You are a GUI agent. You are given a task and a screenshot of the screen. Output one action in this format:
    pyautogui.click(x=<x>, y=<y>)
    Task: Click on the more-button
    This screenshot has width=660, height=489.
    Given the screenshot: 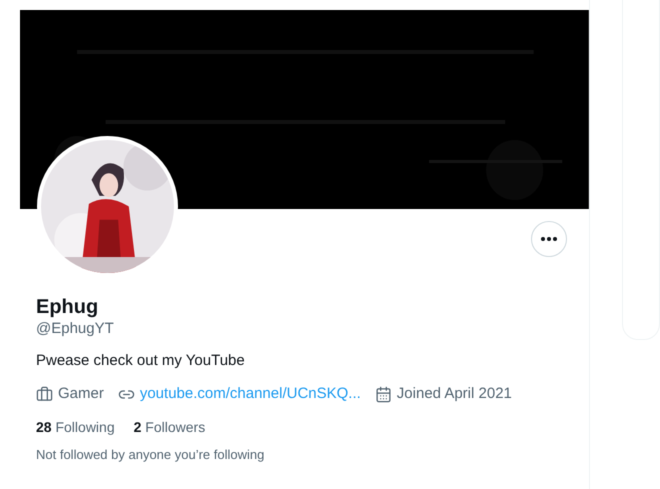 What is the action you would take?
    pyautogui.click(x=548, y=239)
    